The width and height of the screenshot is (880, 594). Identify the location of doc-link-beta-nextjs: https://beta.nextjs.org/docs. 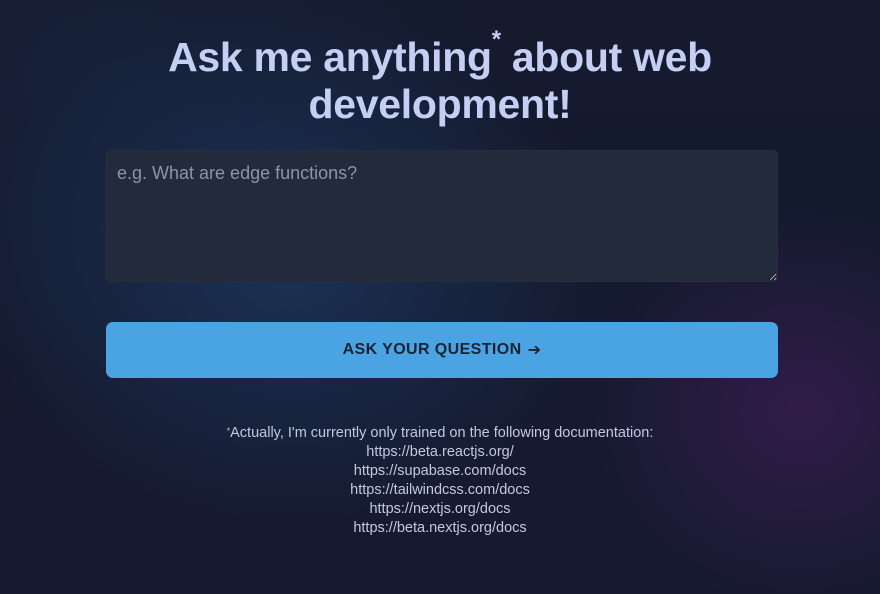
(440, 528).